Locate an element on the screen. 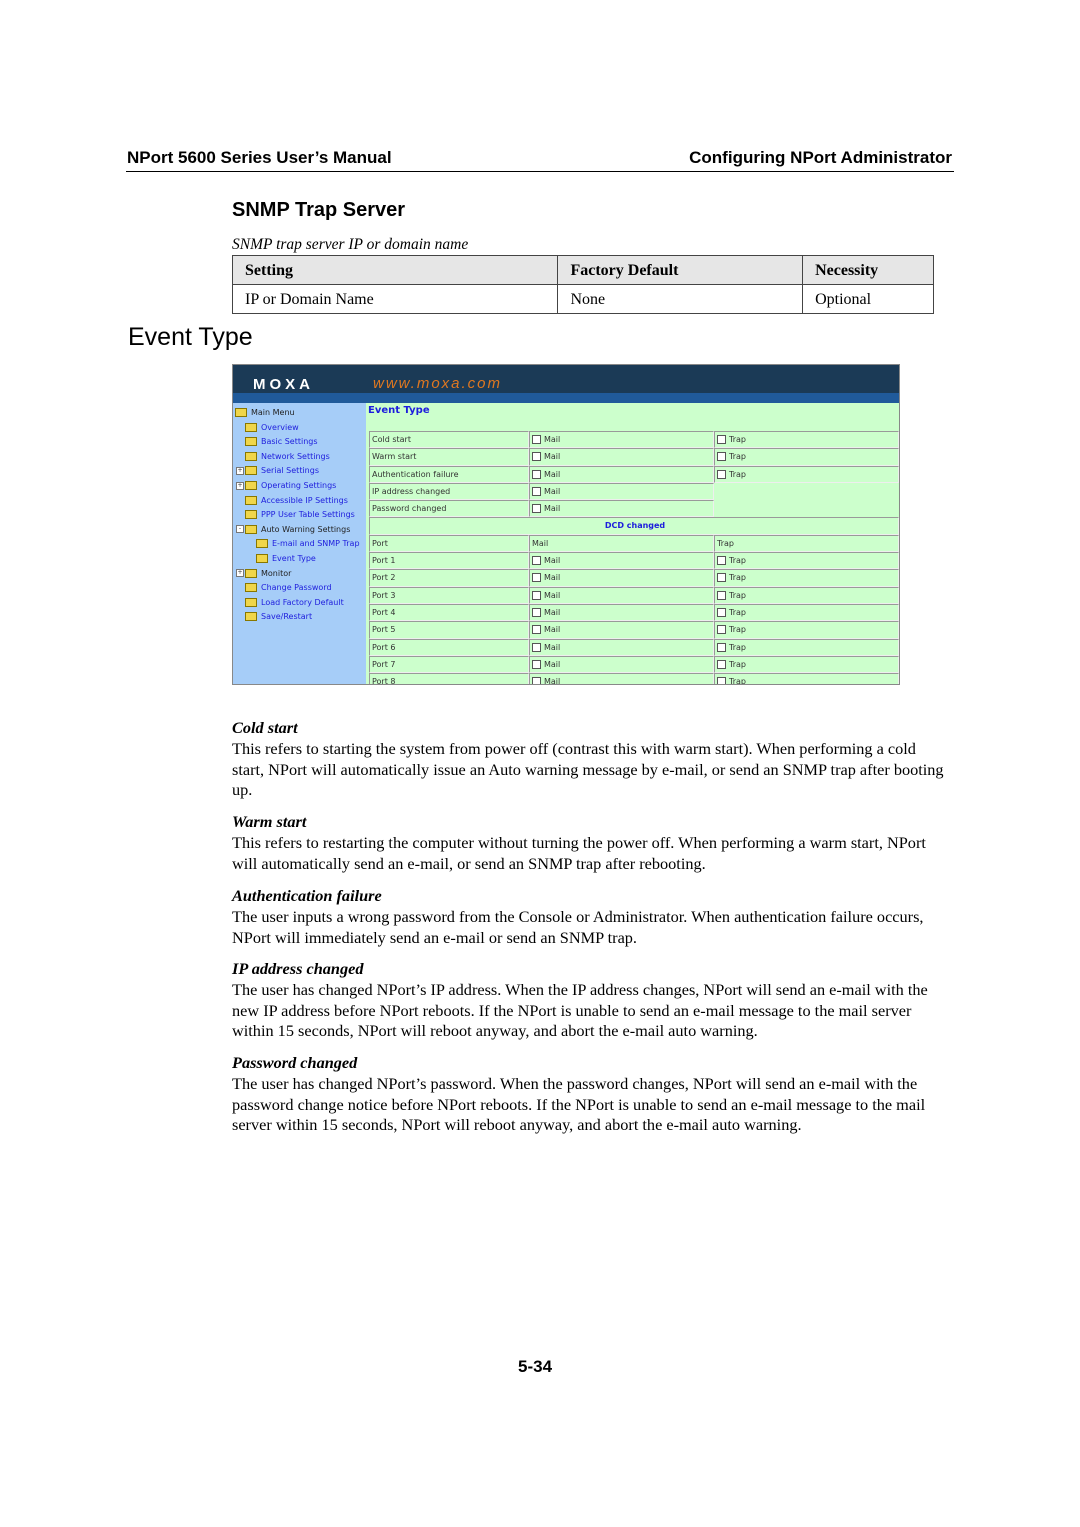 The height and width of the screenshot is (1527, 1080). sidebar-item-serial-settings: + Serial Settings is located at coordinates (277, 471).